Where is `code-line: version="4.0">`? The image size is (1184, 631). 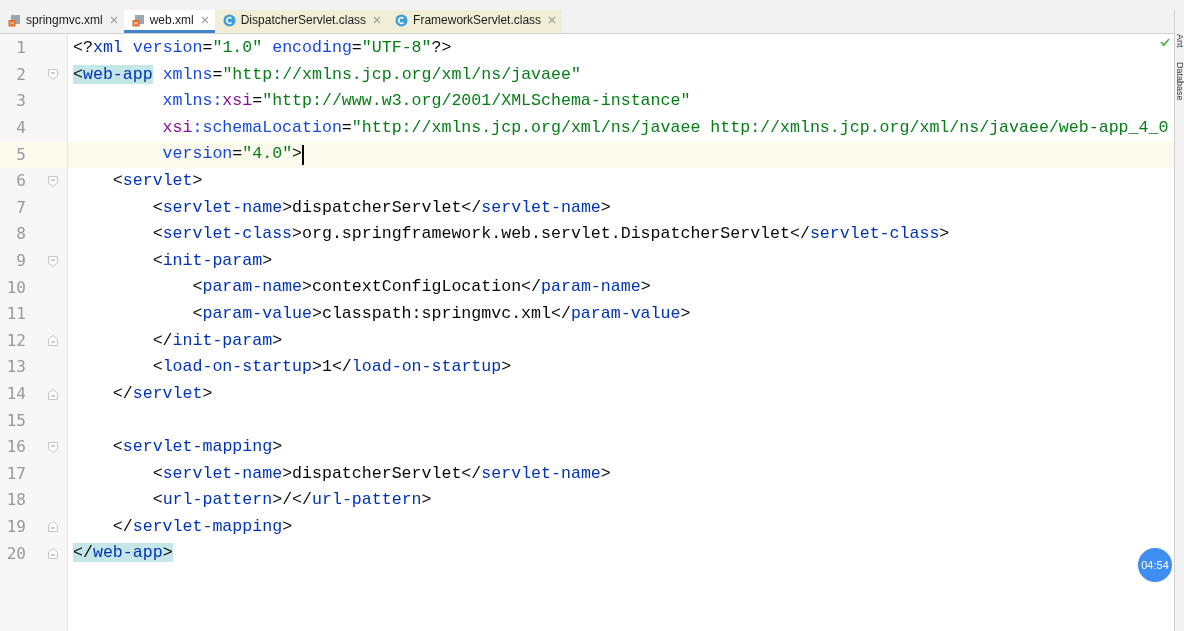
code-line: version="4.0"> is located at coordinates (232, 154).